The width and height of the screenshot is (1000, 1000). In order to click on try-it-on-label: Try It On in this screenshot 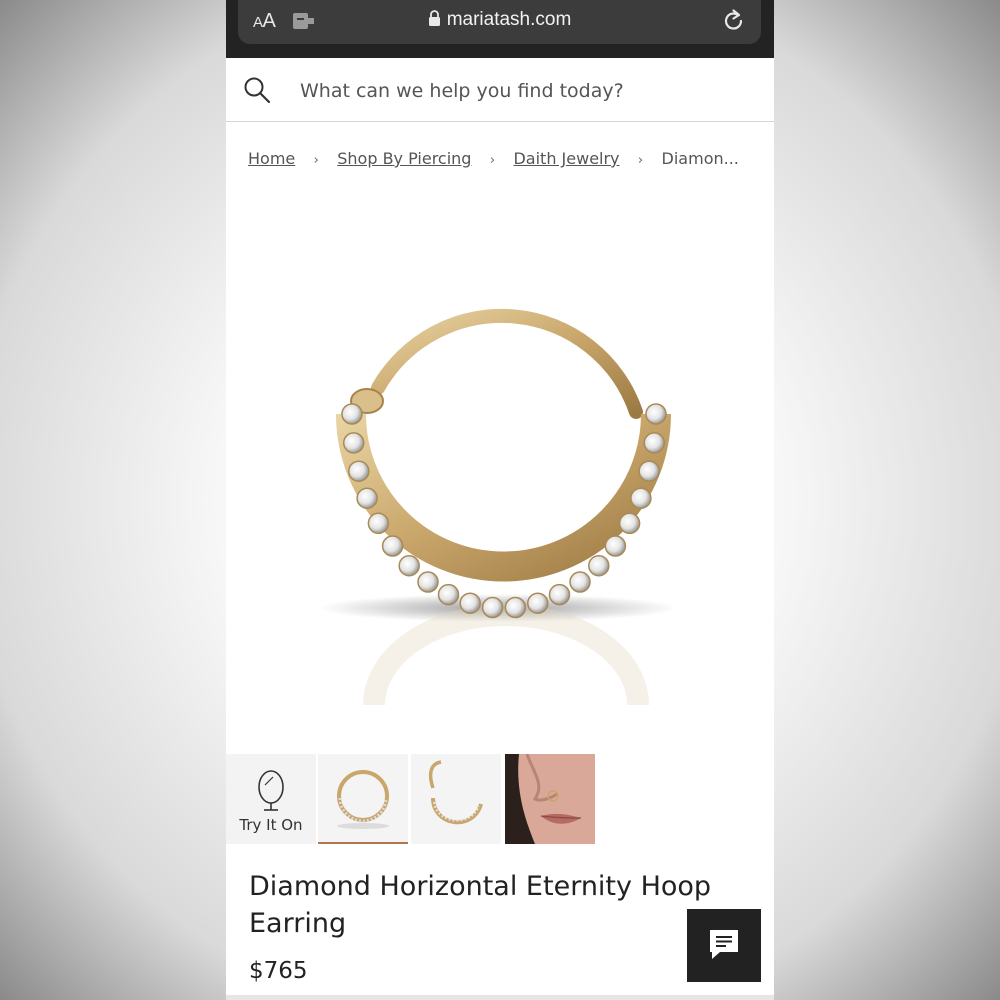, I will do `click(271, 825)`.